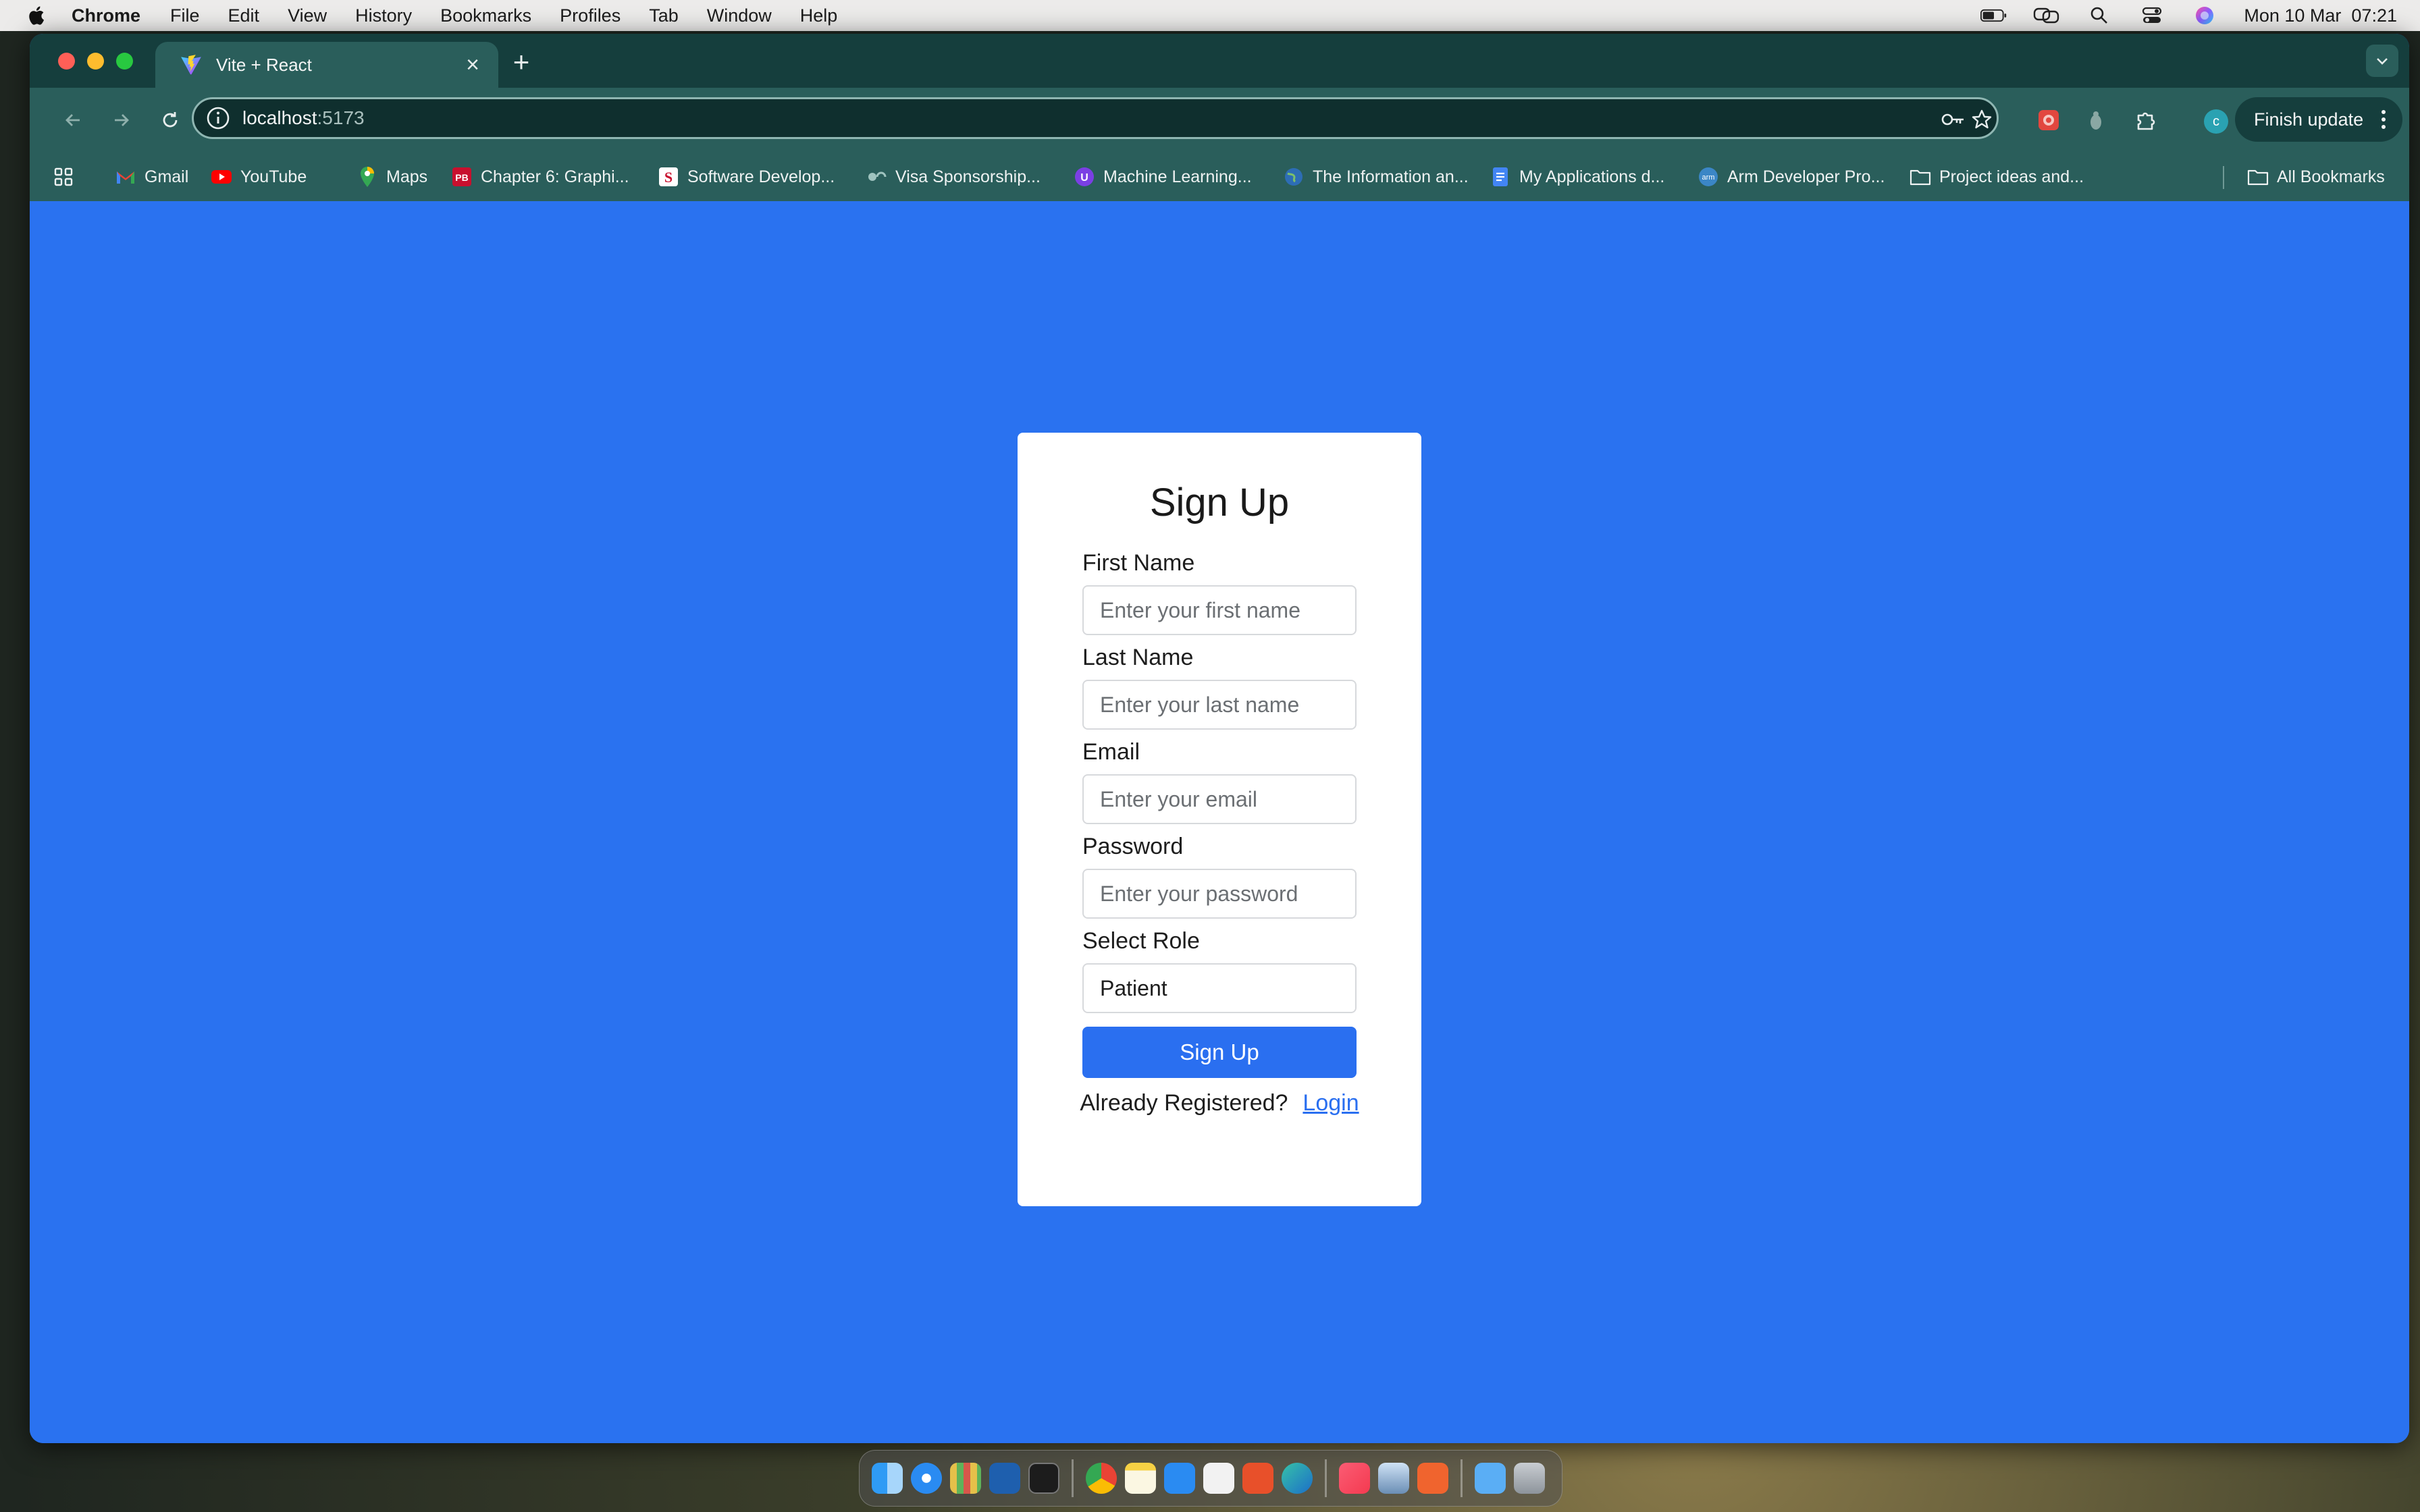 This screenshot has height=1512, width=2420. Describe the element at coordinates (2151, 15) in the screenshot. I see `control-center-icon` at that location.